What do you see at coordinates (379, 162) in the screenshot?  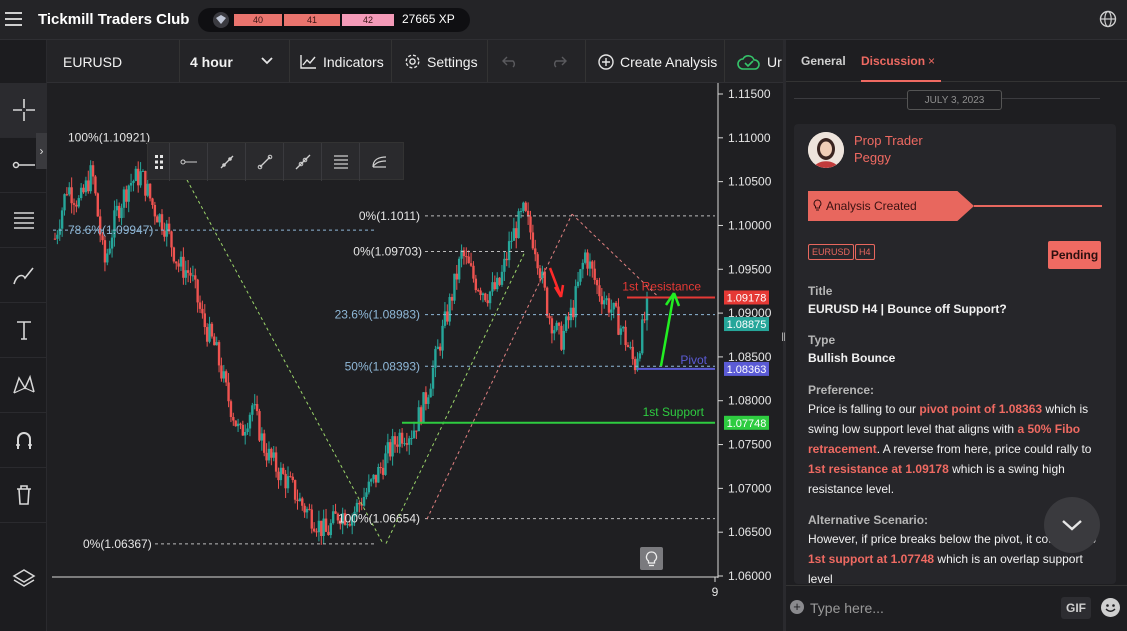 I see `fib-fan-tool` at bounding box center [379, 162].